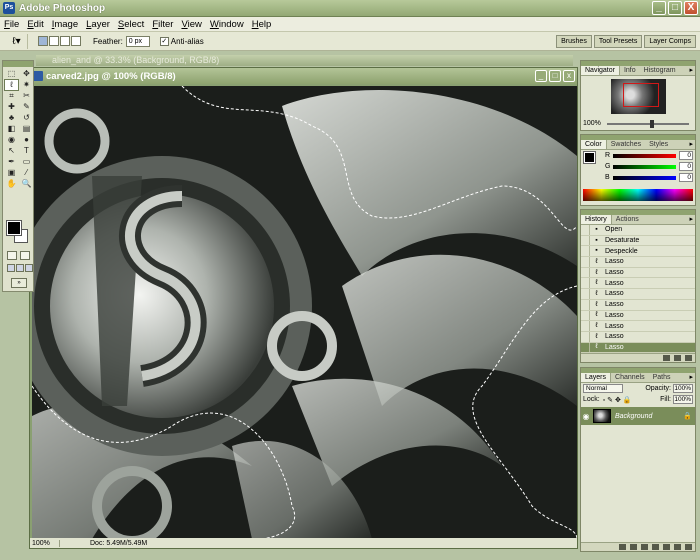 This screenshot has height=560, width=700. What do you see at coordinates (655, 547) in the screenshot?
I see `layer-set-icon` at bounding box center [655, 547].